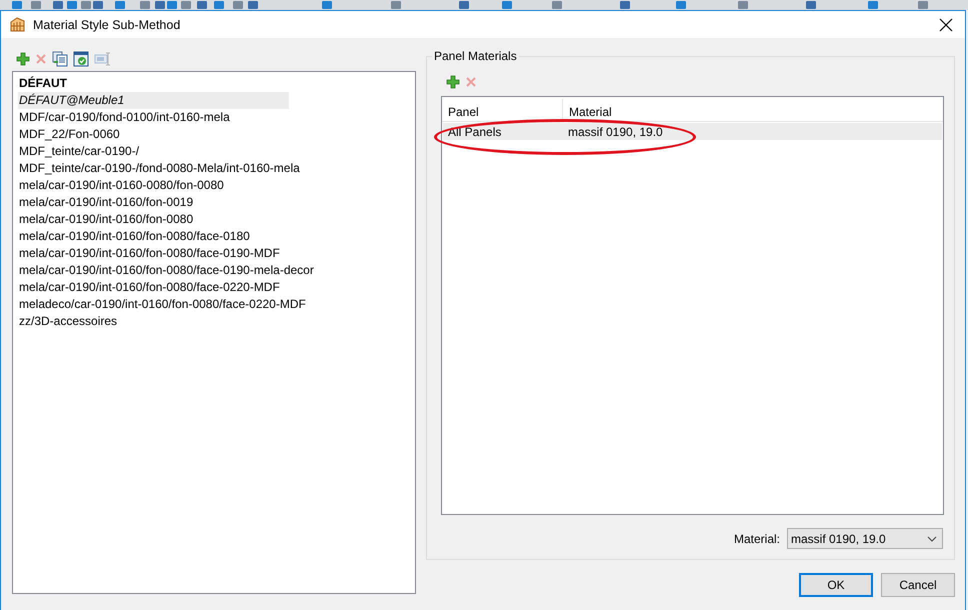  I want to click on style-item: MDF_teinte/car-0190-/, so click(153, 151).